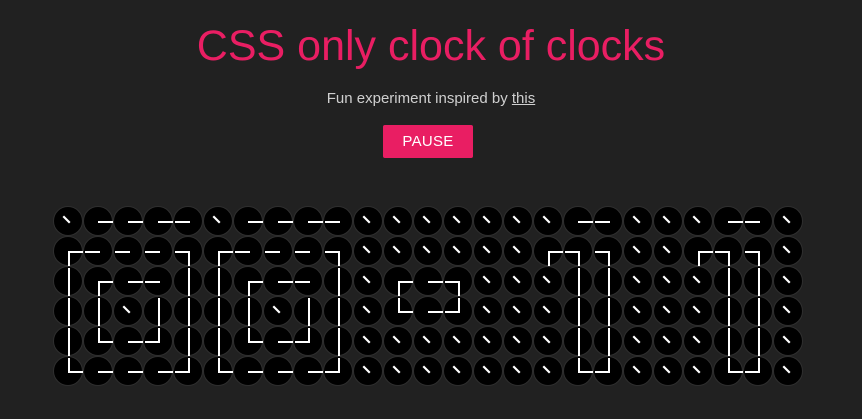 The image size is (862, 419). What do you see at coordinates (428, 141) in the screenshot?
I see `pause-button: PAUSE` at bounding box center [428, 141].